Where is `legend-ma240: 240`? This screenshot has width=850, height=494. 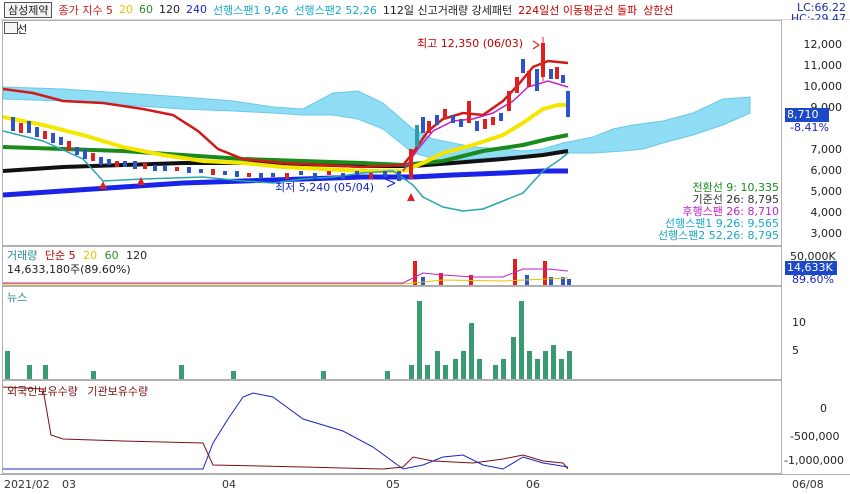
legend-ma240: 240 is located at coordinates (196, 9).